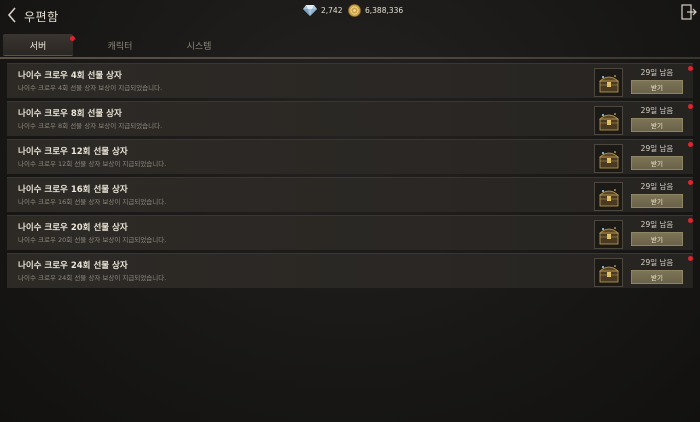 The height and width of the screenshot is (422, 700). I want to click on mail-description: 나이수 크로우 24회 선물 상자 보상이 지급되었습니다., so click(92, 278).